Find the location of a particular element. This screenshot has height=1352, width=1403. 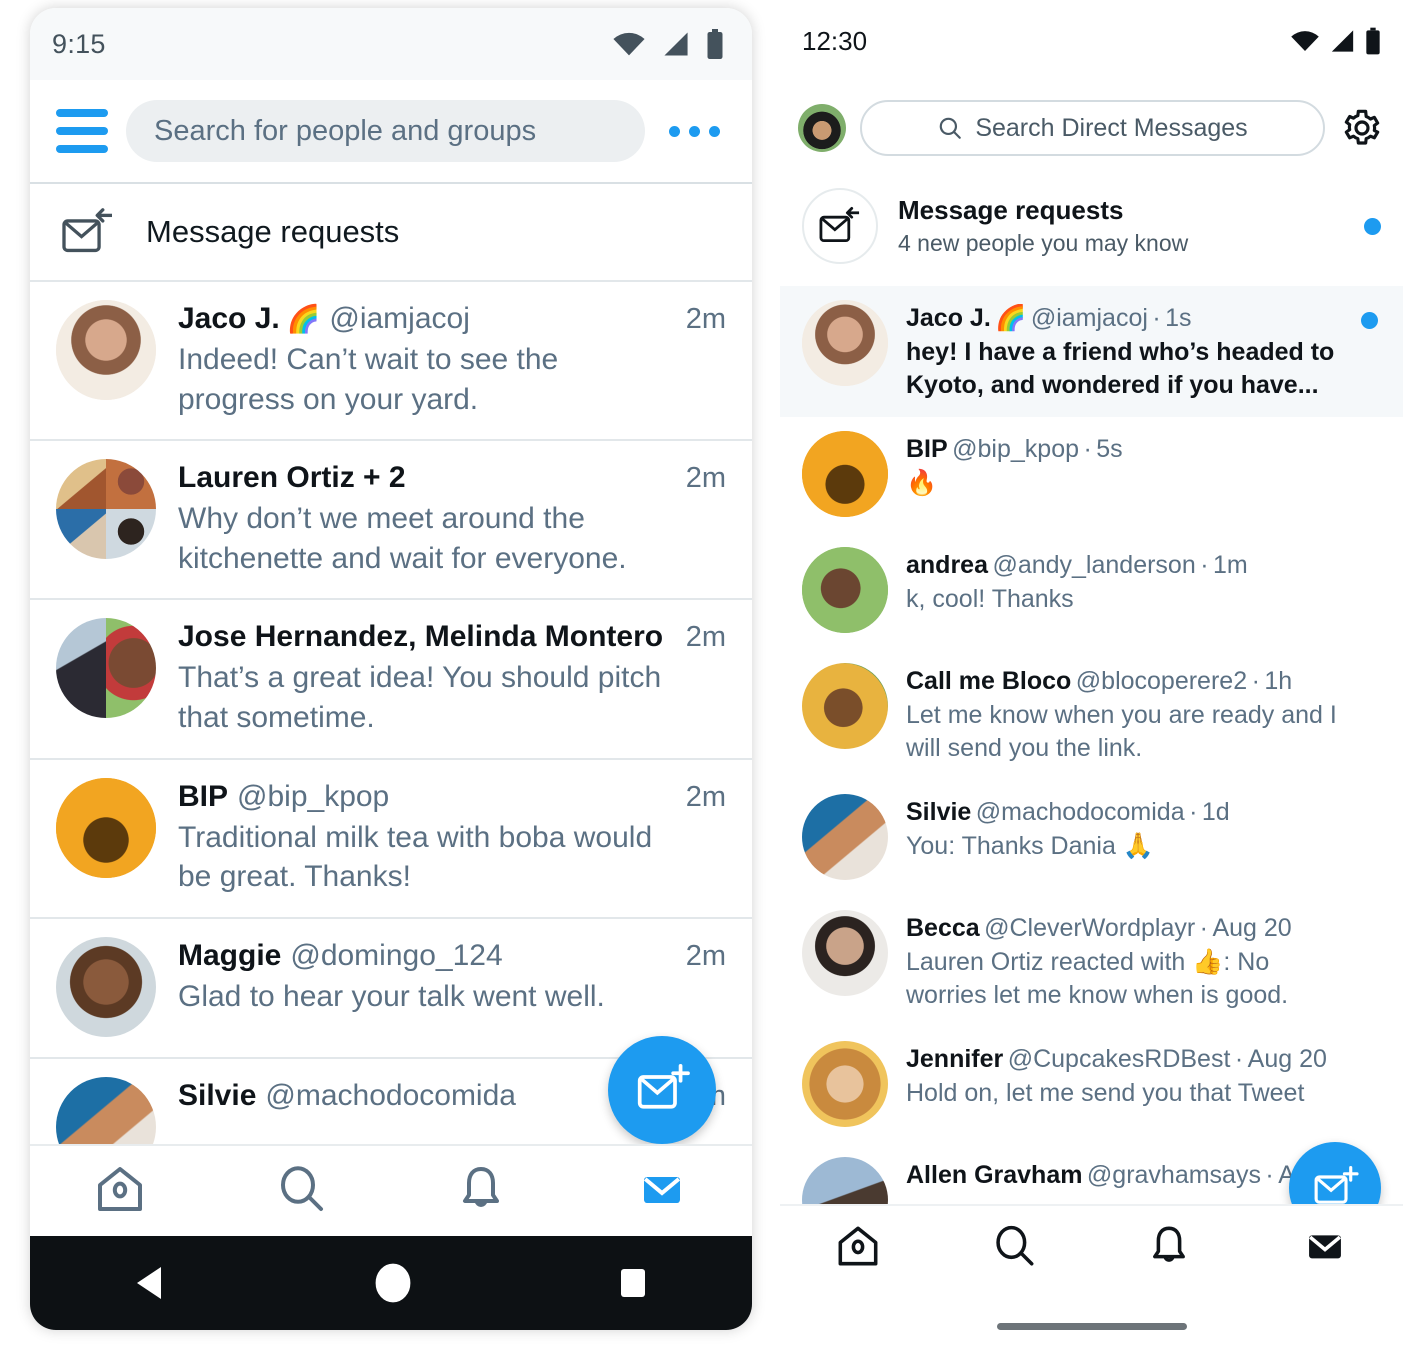

left-message-requests-row: Message requests is located at coordinates (391, 233).